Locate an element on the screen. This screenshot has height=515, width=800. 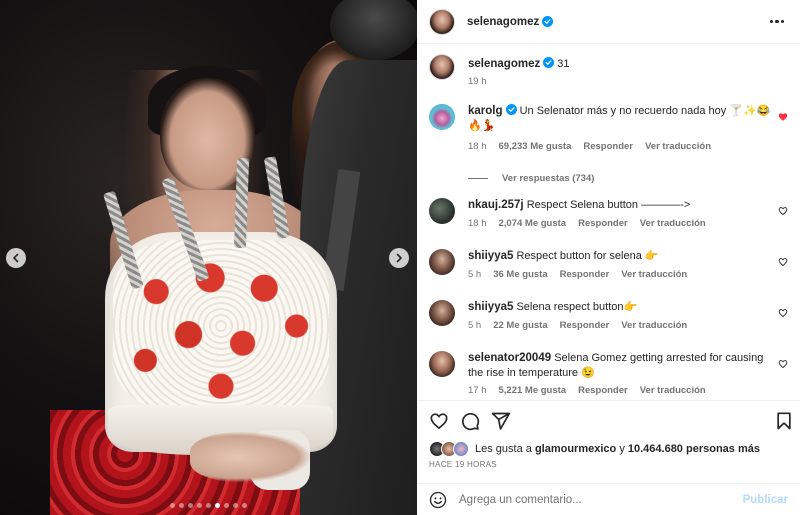
comment-likes: 36 Me gusta is located at coordinates (520, 274).